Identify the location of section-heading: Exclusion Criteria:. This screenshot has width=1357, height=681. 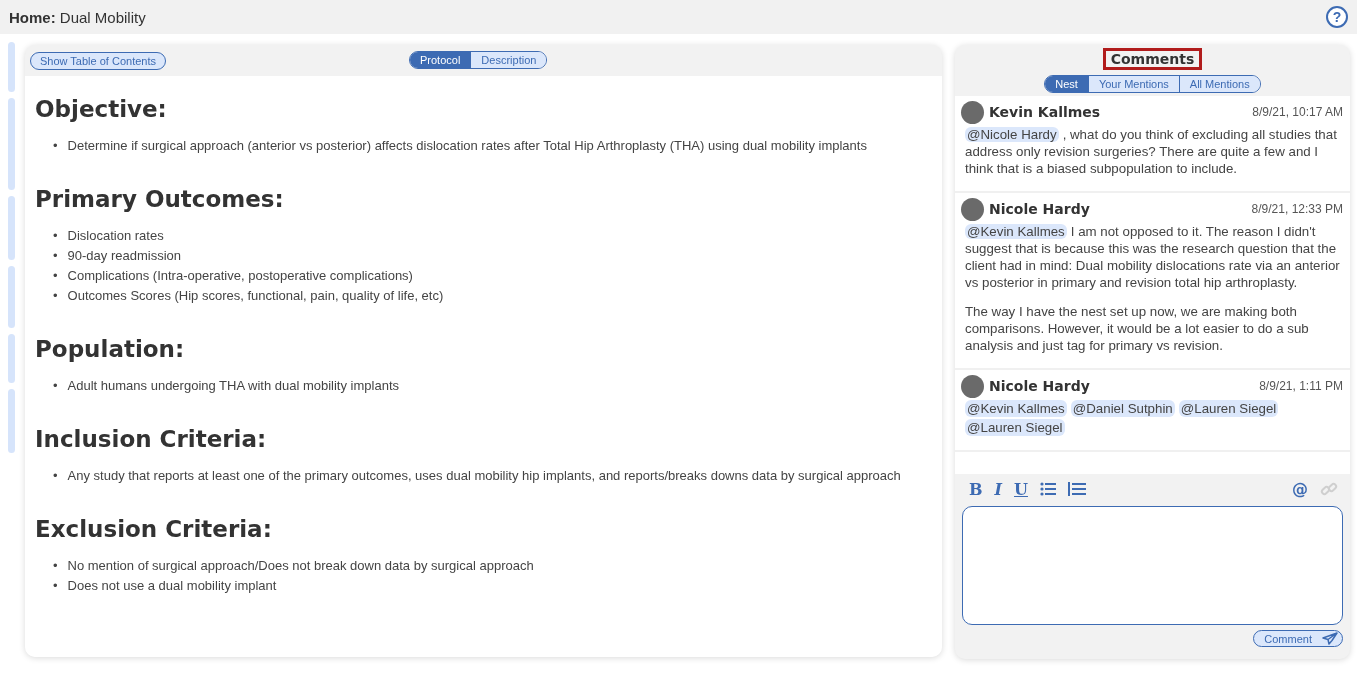
(154, 529).